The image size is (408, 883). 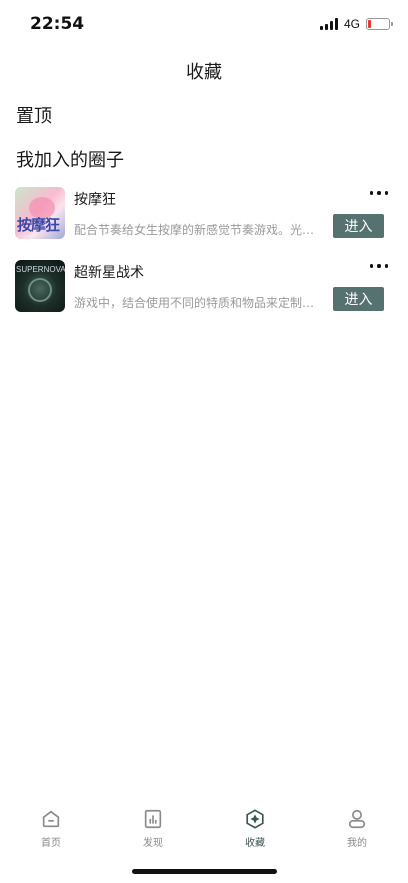 I want to click on network-type: 4G, so click(x=351, y=24).